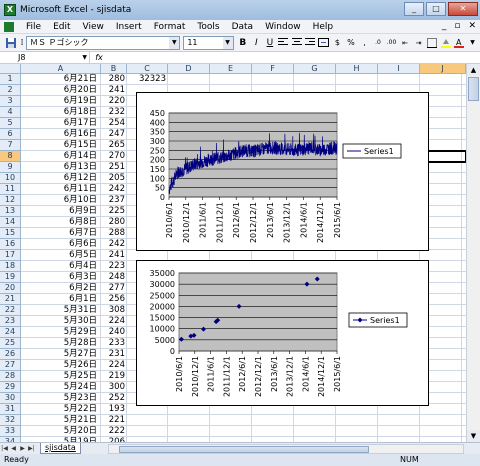  What do you see at coordinates (113, 156) in the screenshot?
I see `cell-value: 270` at bounding box center [113, 156].